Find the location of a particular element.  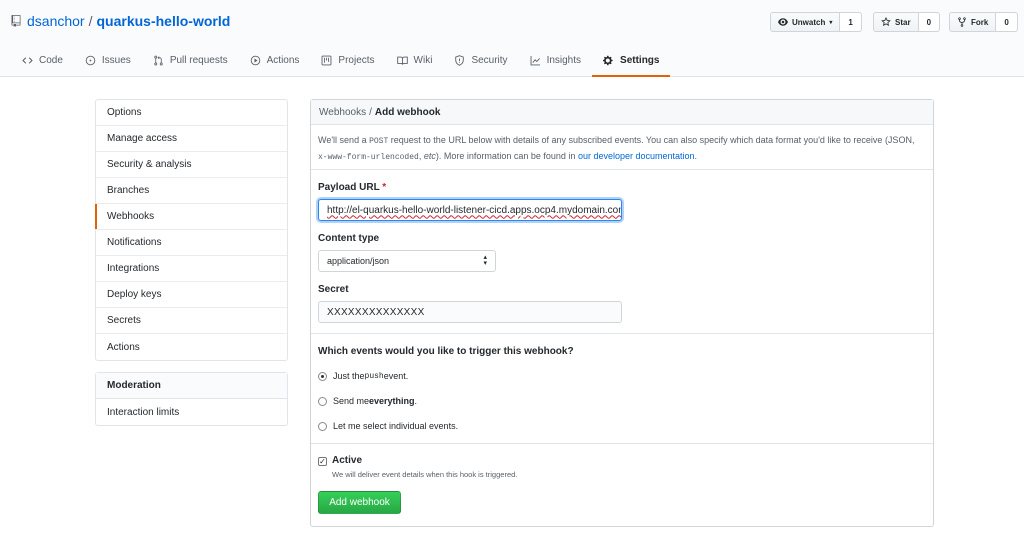

repo-owner-link: dsanchor is located at coordinates (56, 21).